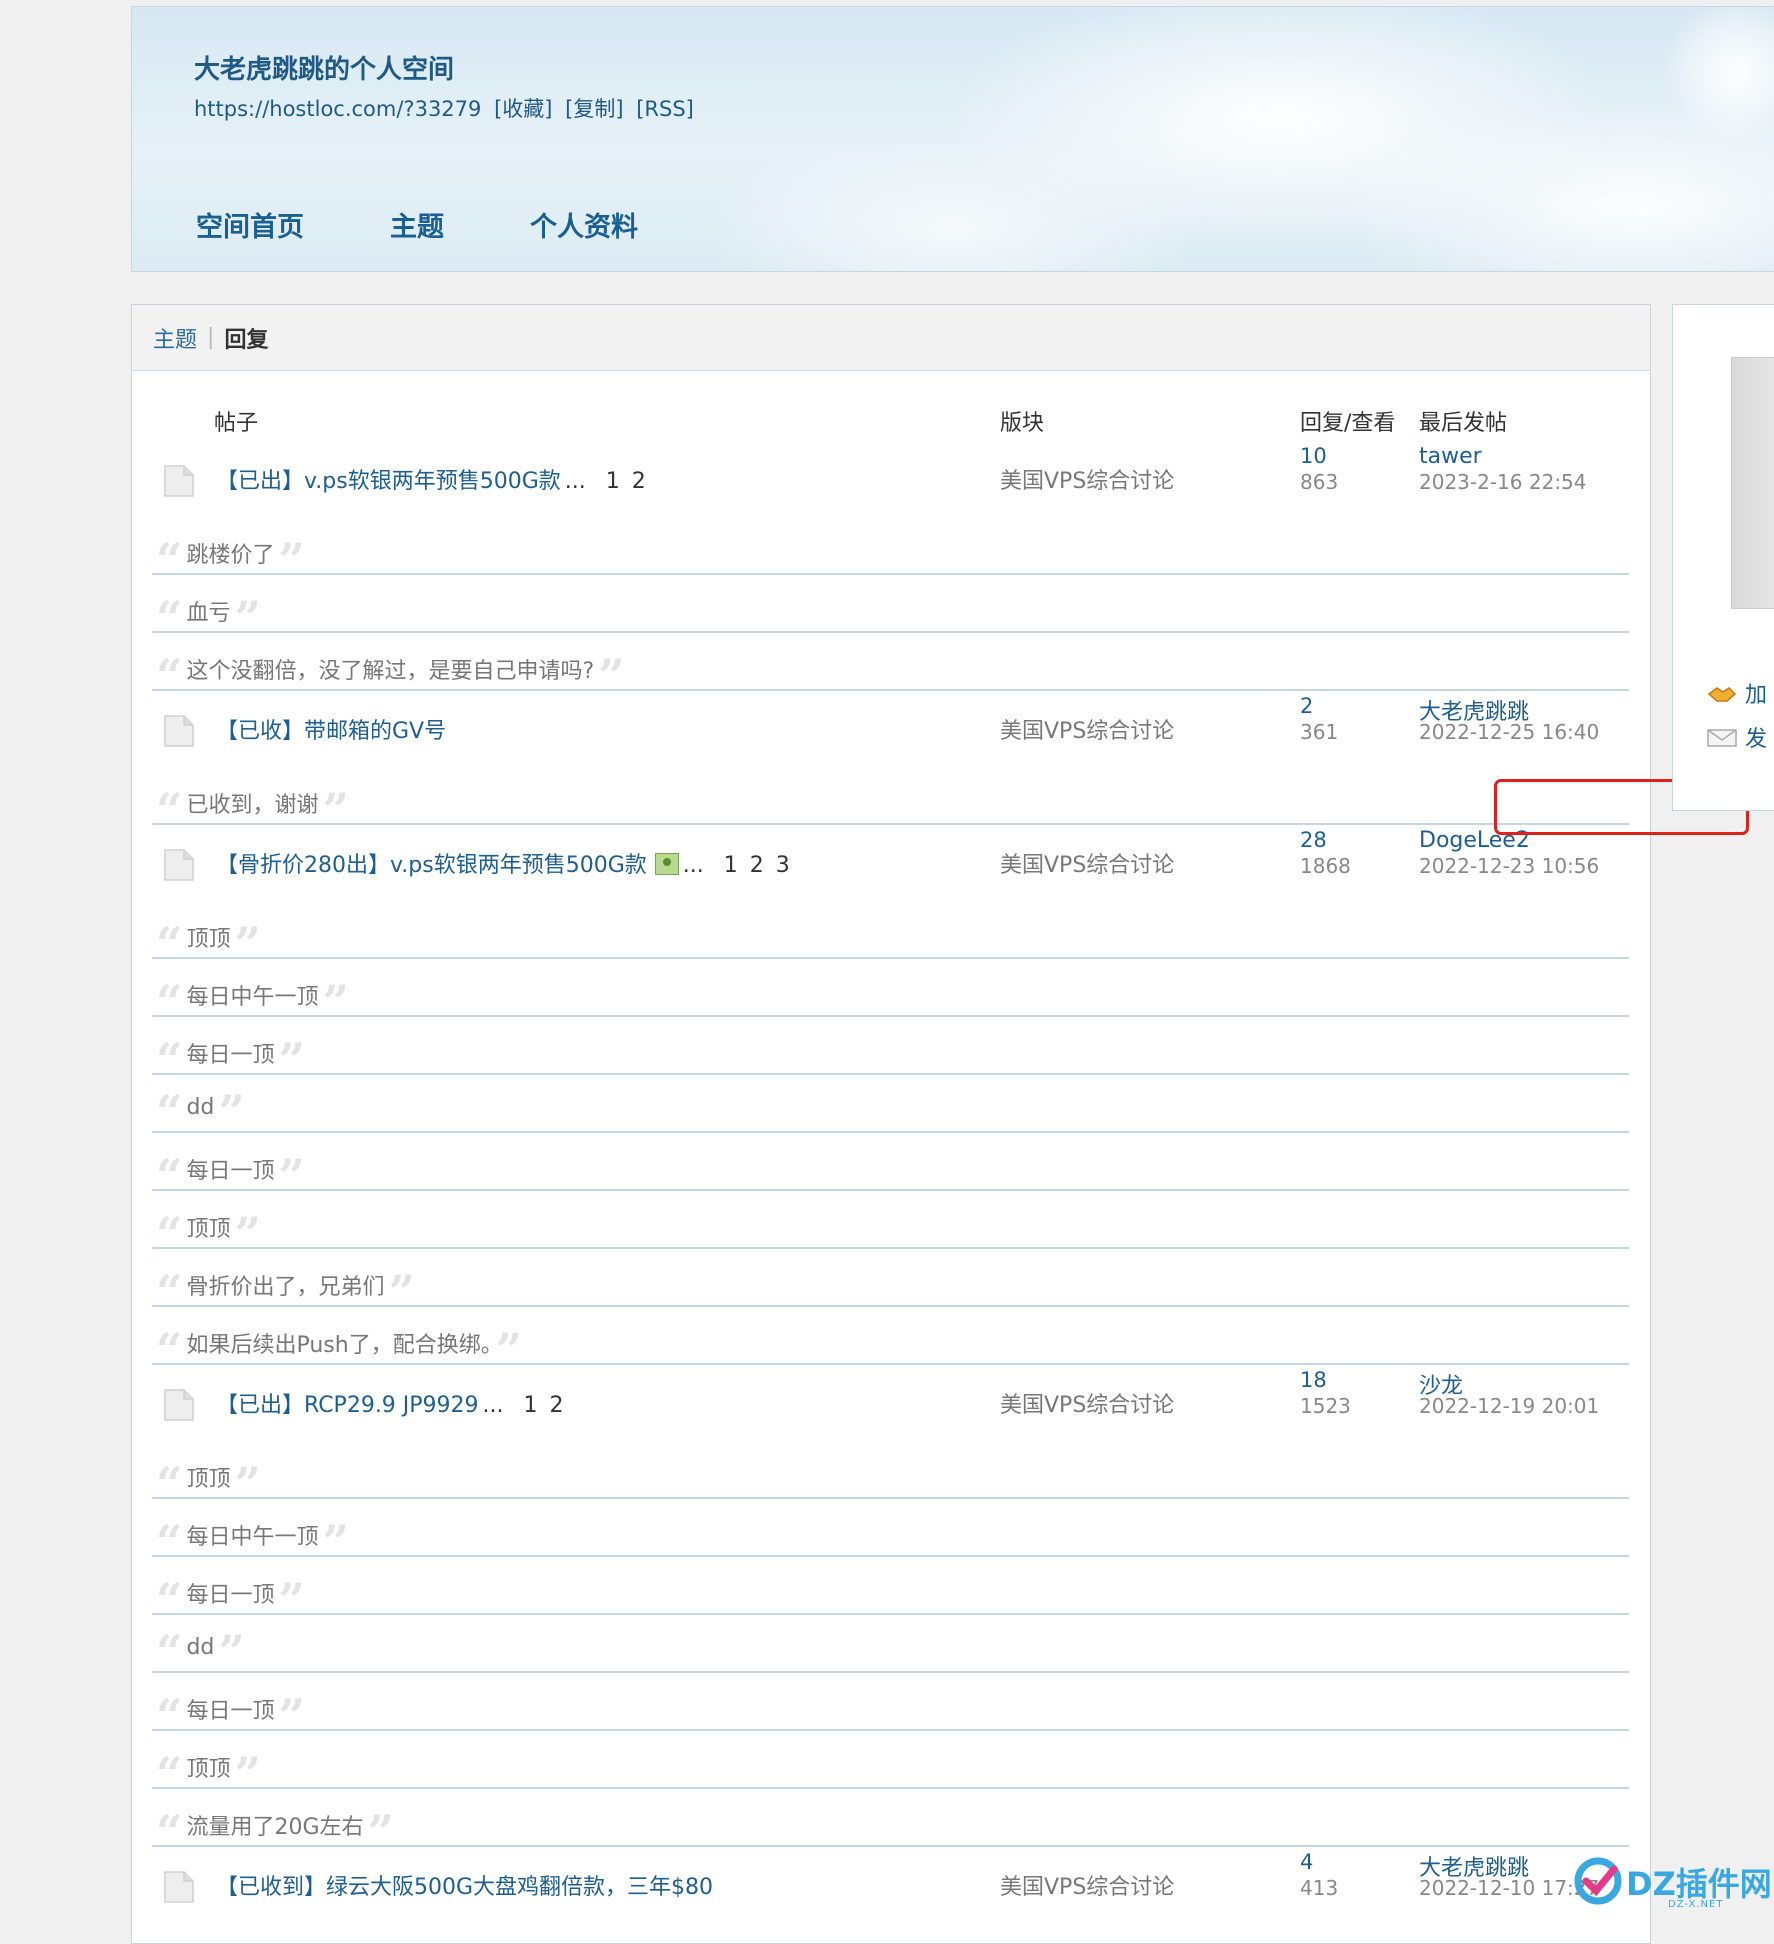 The image size is (1774, 1944). I want to click on page-link: 3, so click(783, 865).